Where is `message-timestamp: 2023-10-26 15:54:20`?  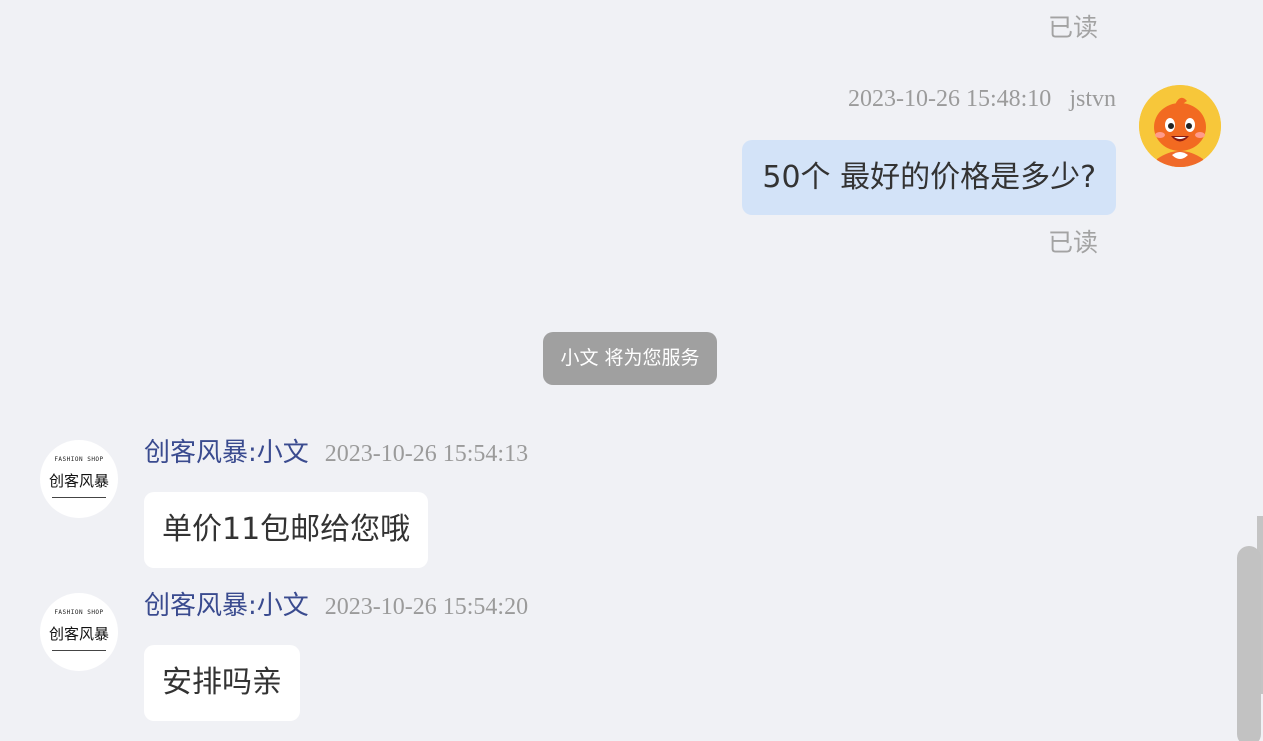
message-timestamp: 2023-10-26 15:54:20 is located at coordinates (426, 607).